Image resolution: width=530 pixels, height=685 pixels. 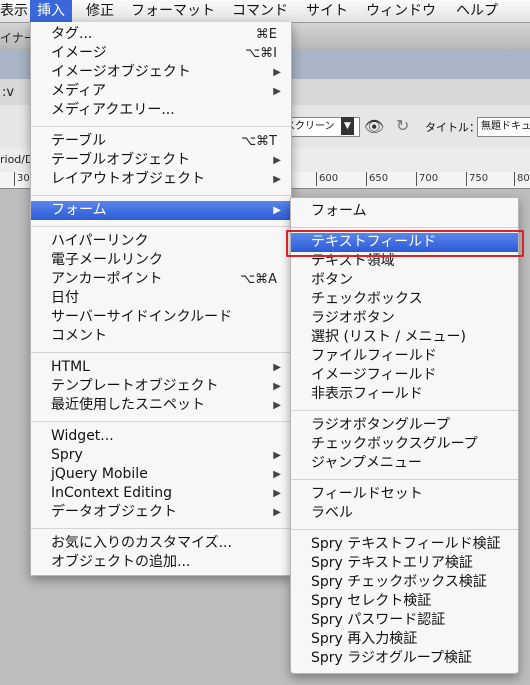 What do you see at coordinates (347, 126) in the screenshot?
I see `screen-select-arrow-icon: ▼` at bounding box center [347, 126].